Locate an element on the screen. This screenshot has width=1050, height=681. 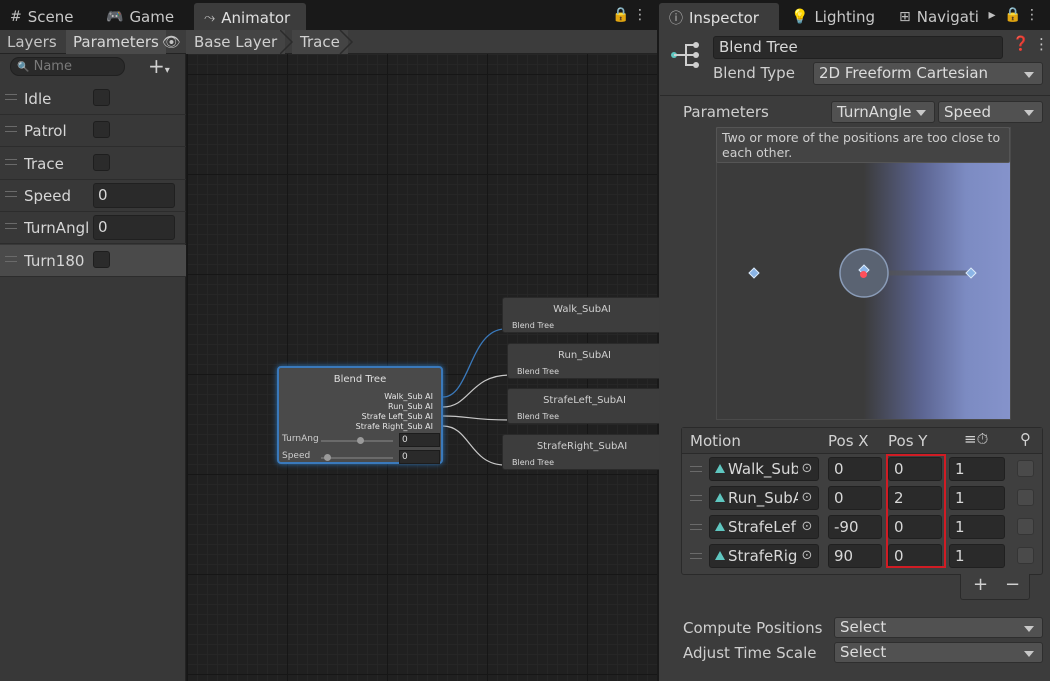
node-title: StrafeLeft_SubAI is located at coordinates (584, 400).